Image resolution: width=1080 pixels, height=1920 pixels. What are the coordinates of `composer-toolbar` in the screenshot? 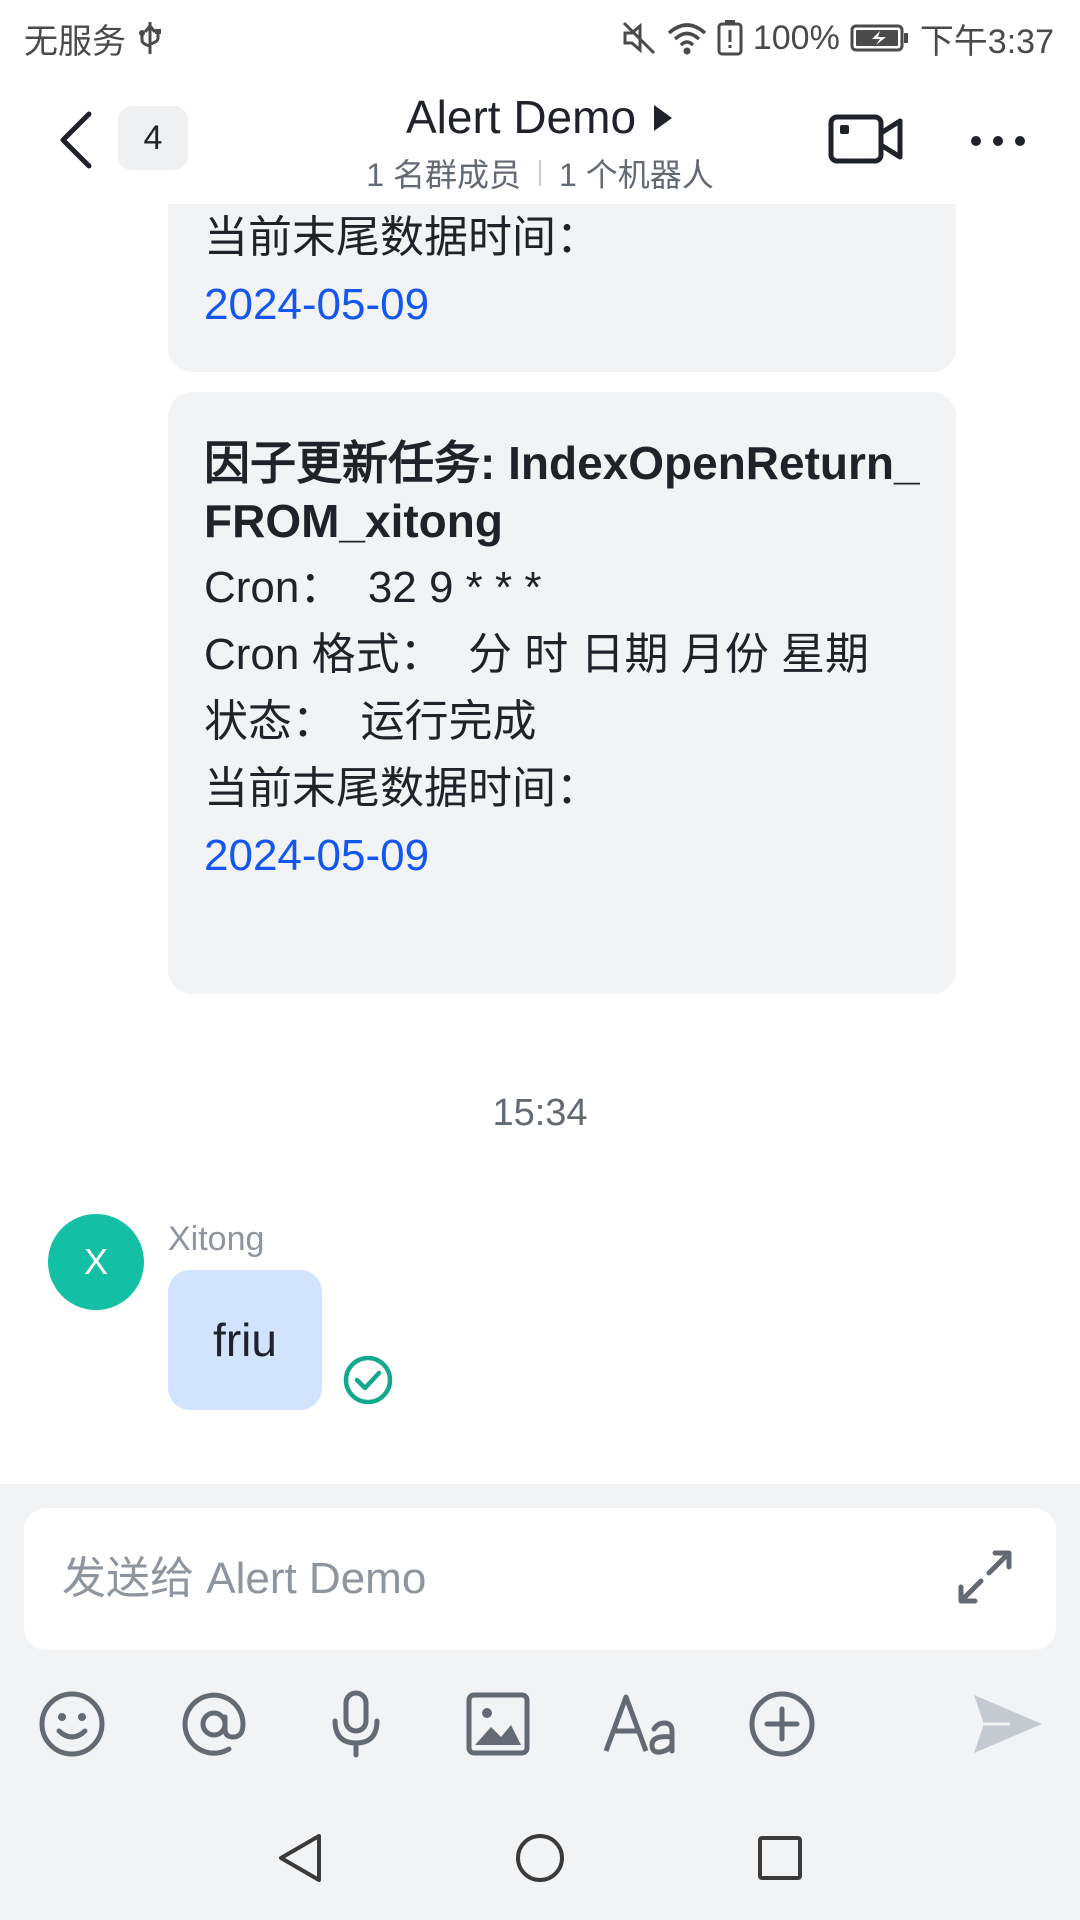 It's located at (540, 1726).